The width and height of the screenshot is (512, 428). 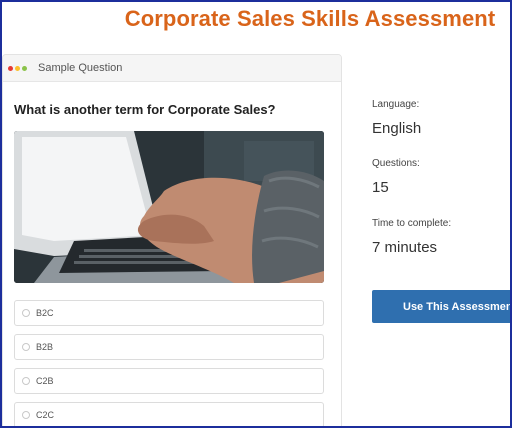 I want to click on card-header-label: Sample Question, so click(x=80, y=68).